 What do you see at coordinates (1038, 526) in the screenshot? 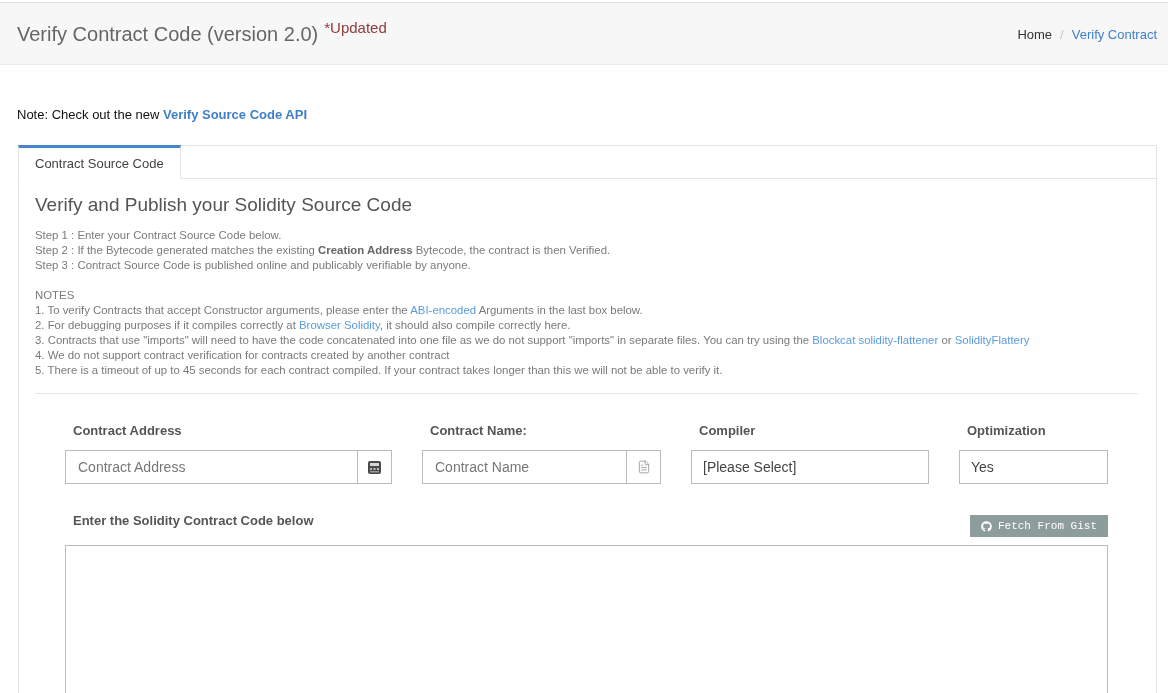
I see `fetch-gist-button: Fetch From Gist` at bounding box center [1038, 526].